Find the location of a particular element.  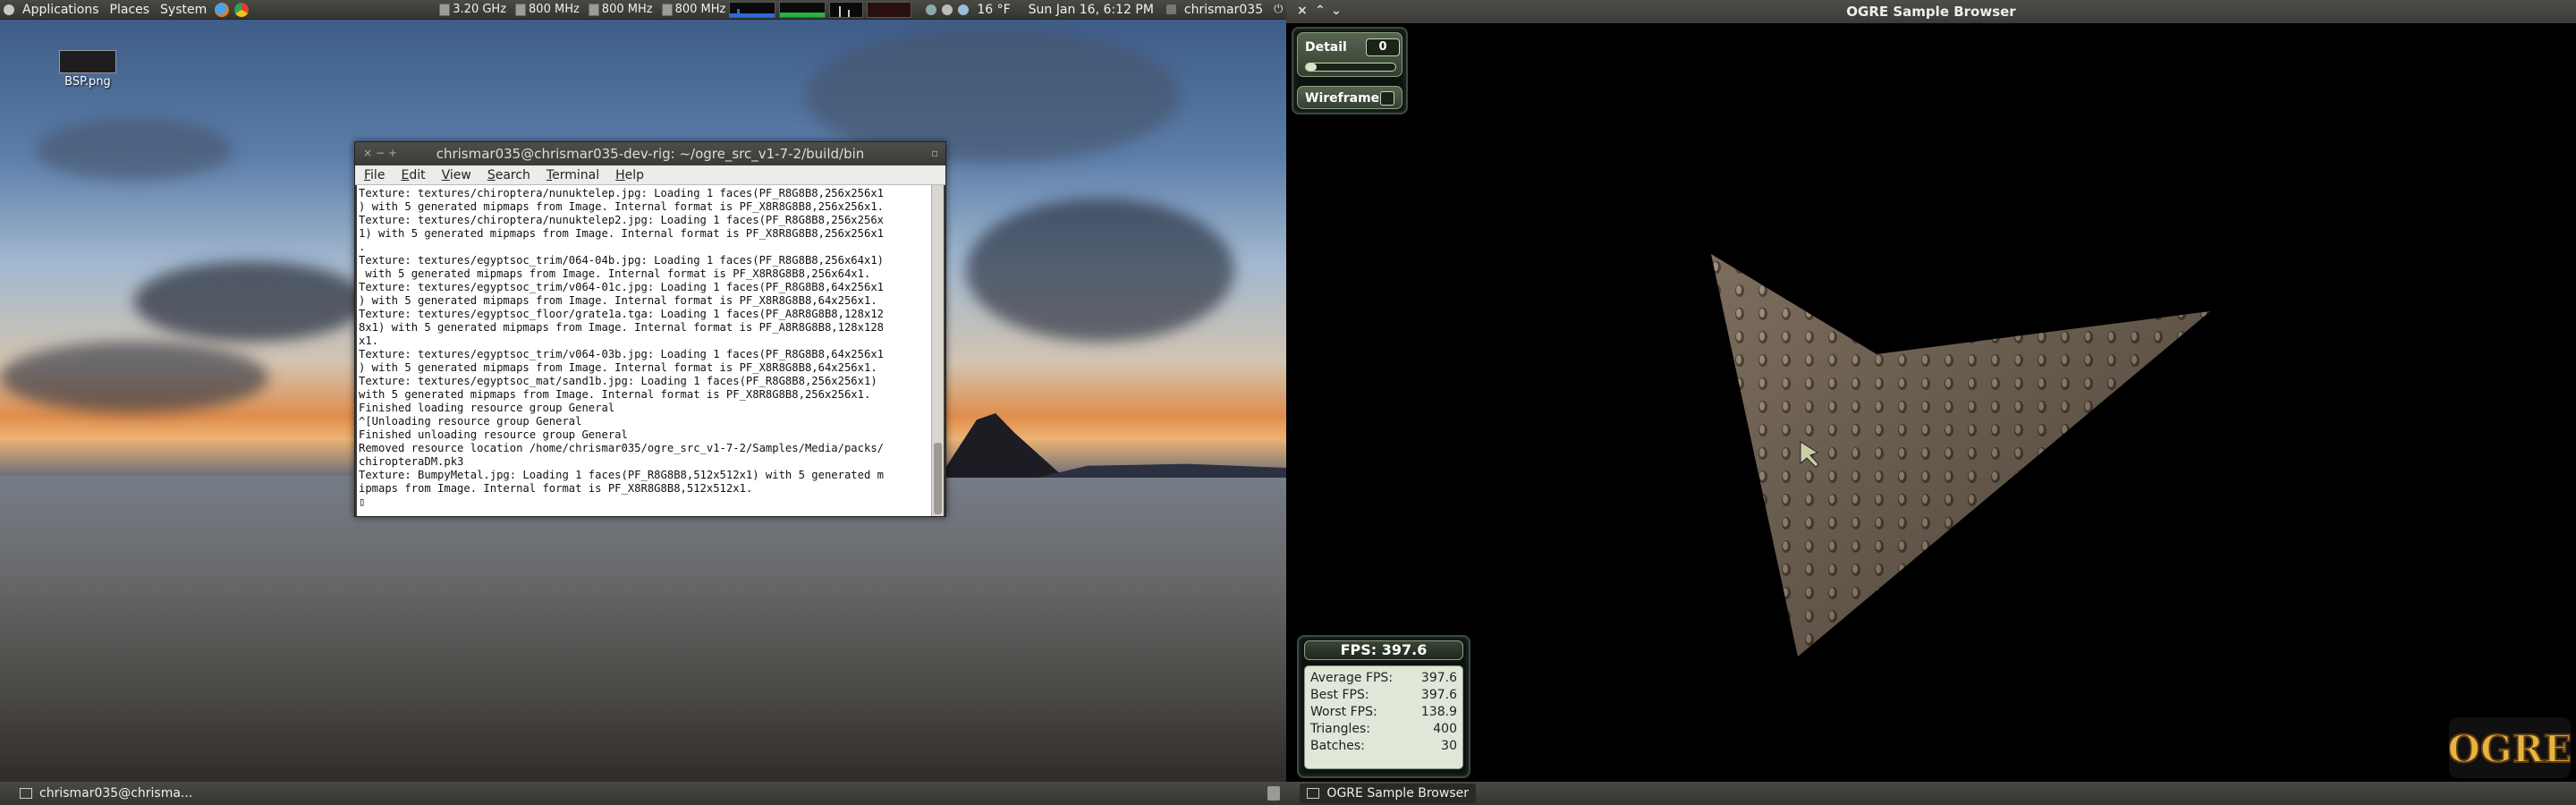

memory-graph is located at coordinates (802, 9).